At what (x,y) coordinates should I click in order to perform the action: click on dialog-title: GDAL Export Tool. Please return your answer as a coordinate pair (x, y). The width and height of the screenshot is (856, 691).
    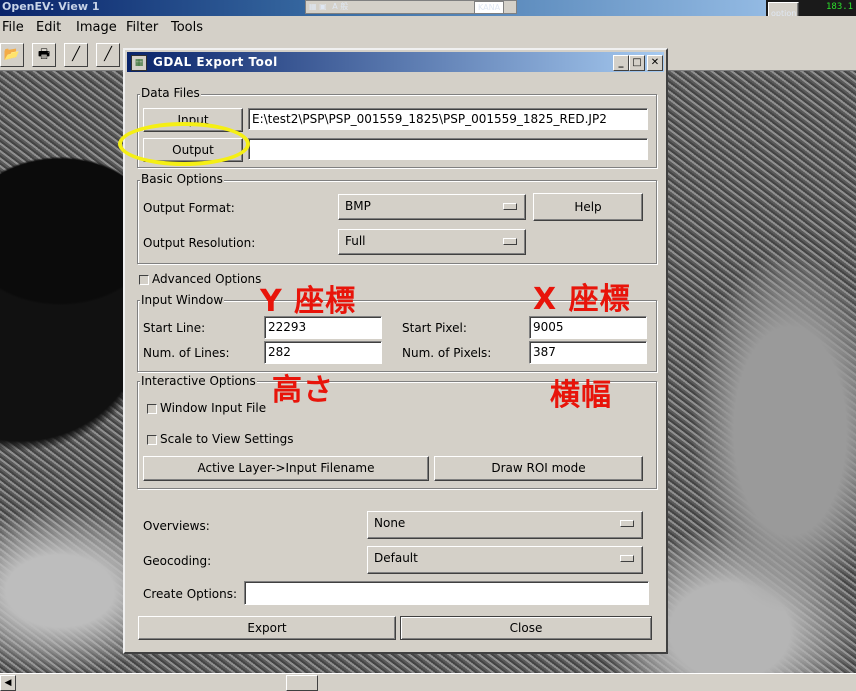
    Looking at the image, I should click on (215, 62).